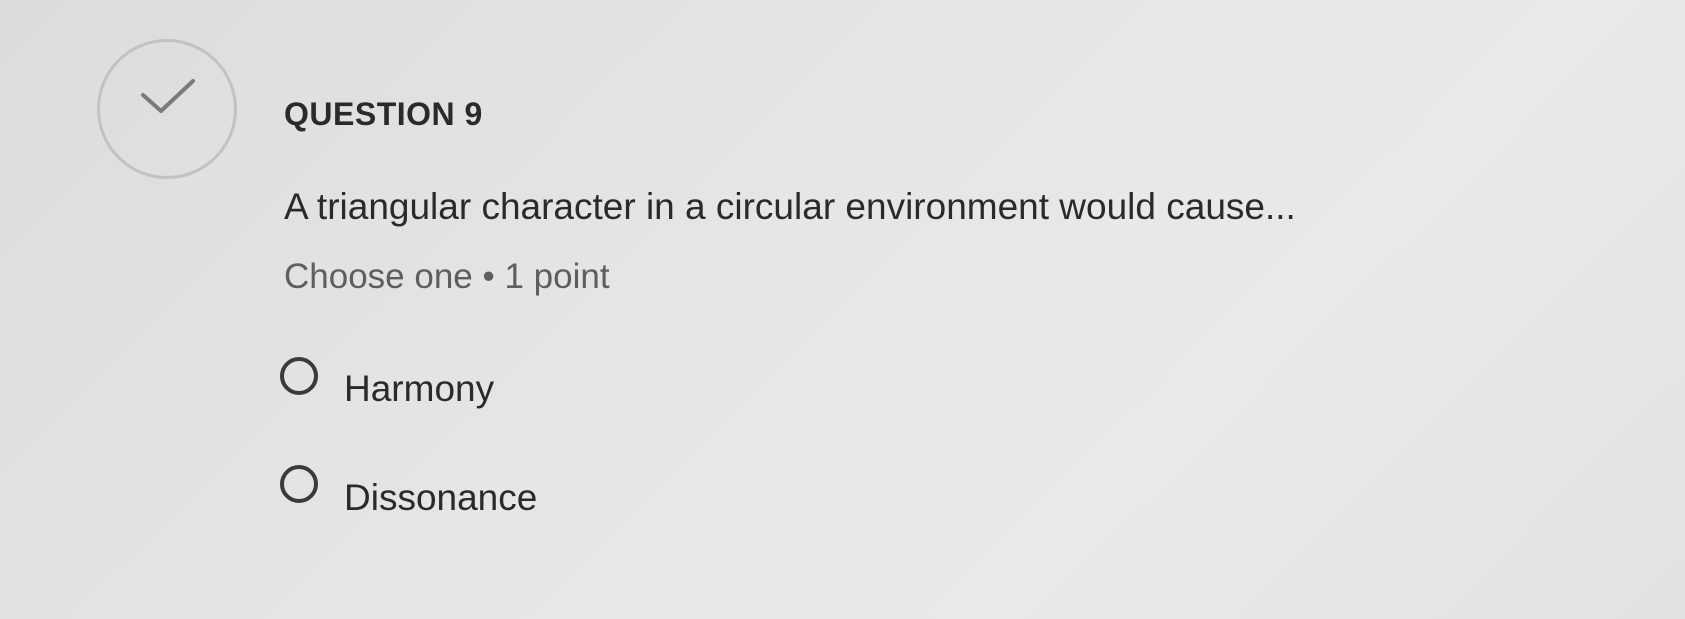 The image size is (1685, 619). Describe the element at coordinates (383, 114) in the screenshot. I see `question-number: QUESTION 9` at that location.